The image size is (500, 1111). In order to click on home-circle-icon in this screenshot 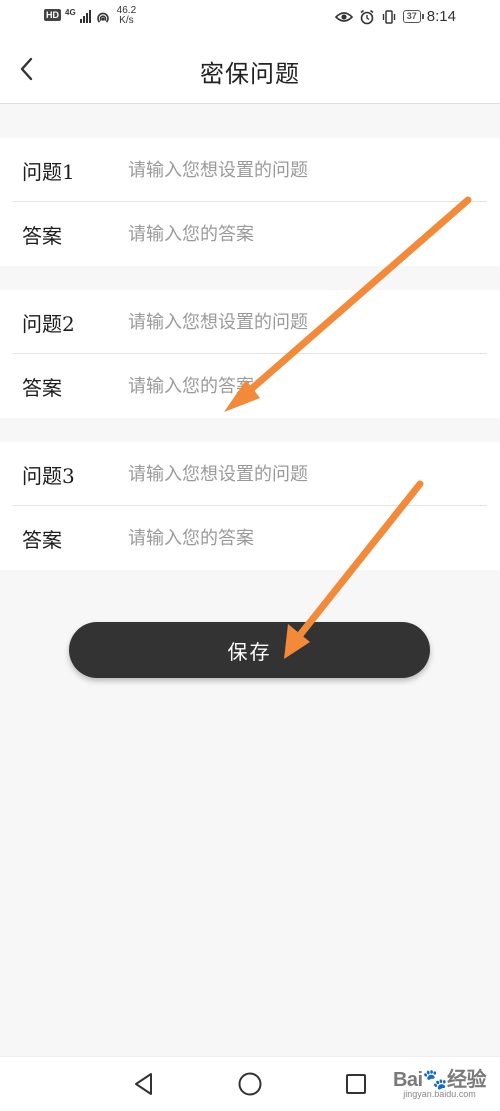, I will do `click(250, 1084)`.